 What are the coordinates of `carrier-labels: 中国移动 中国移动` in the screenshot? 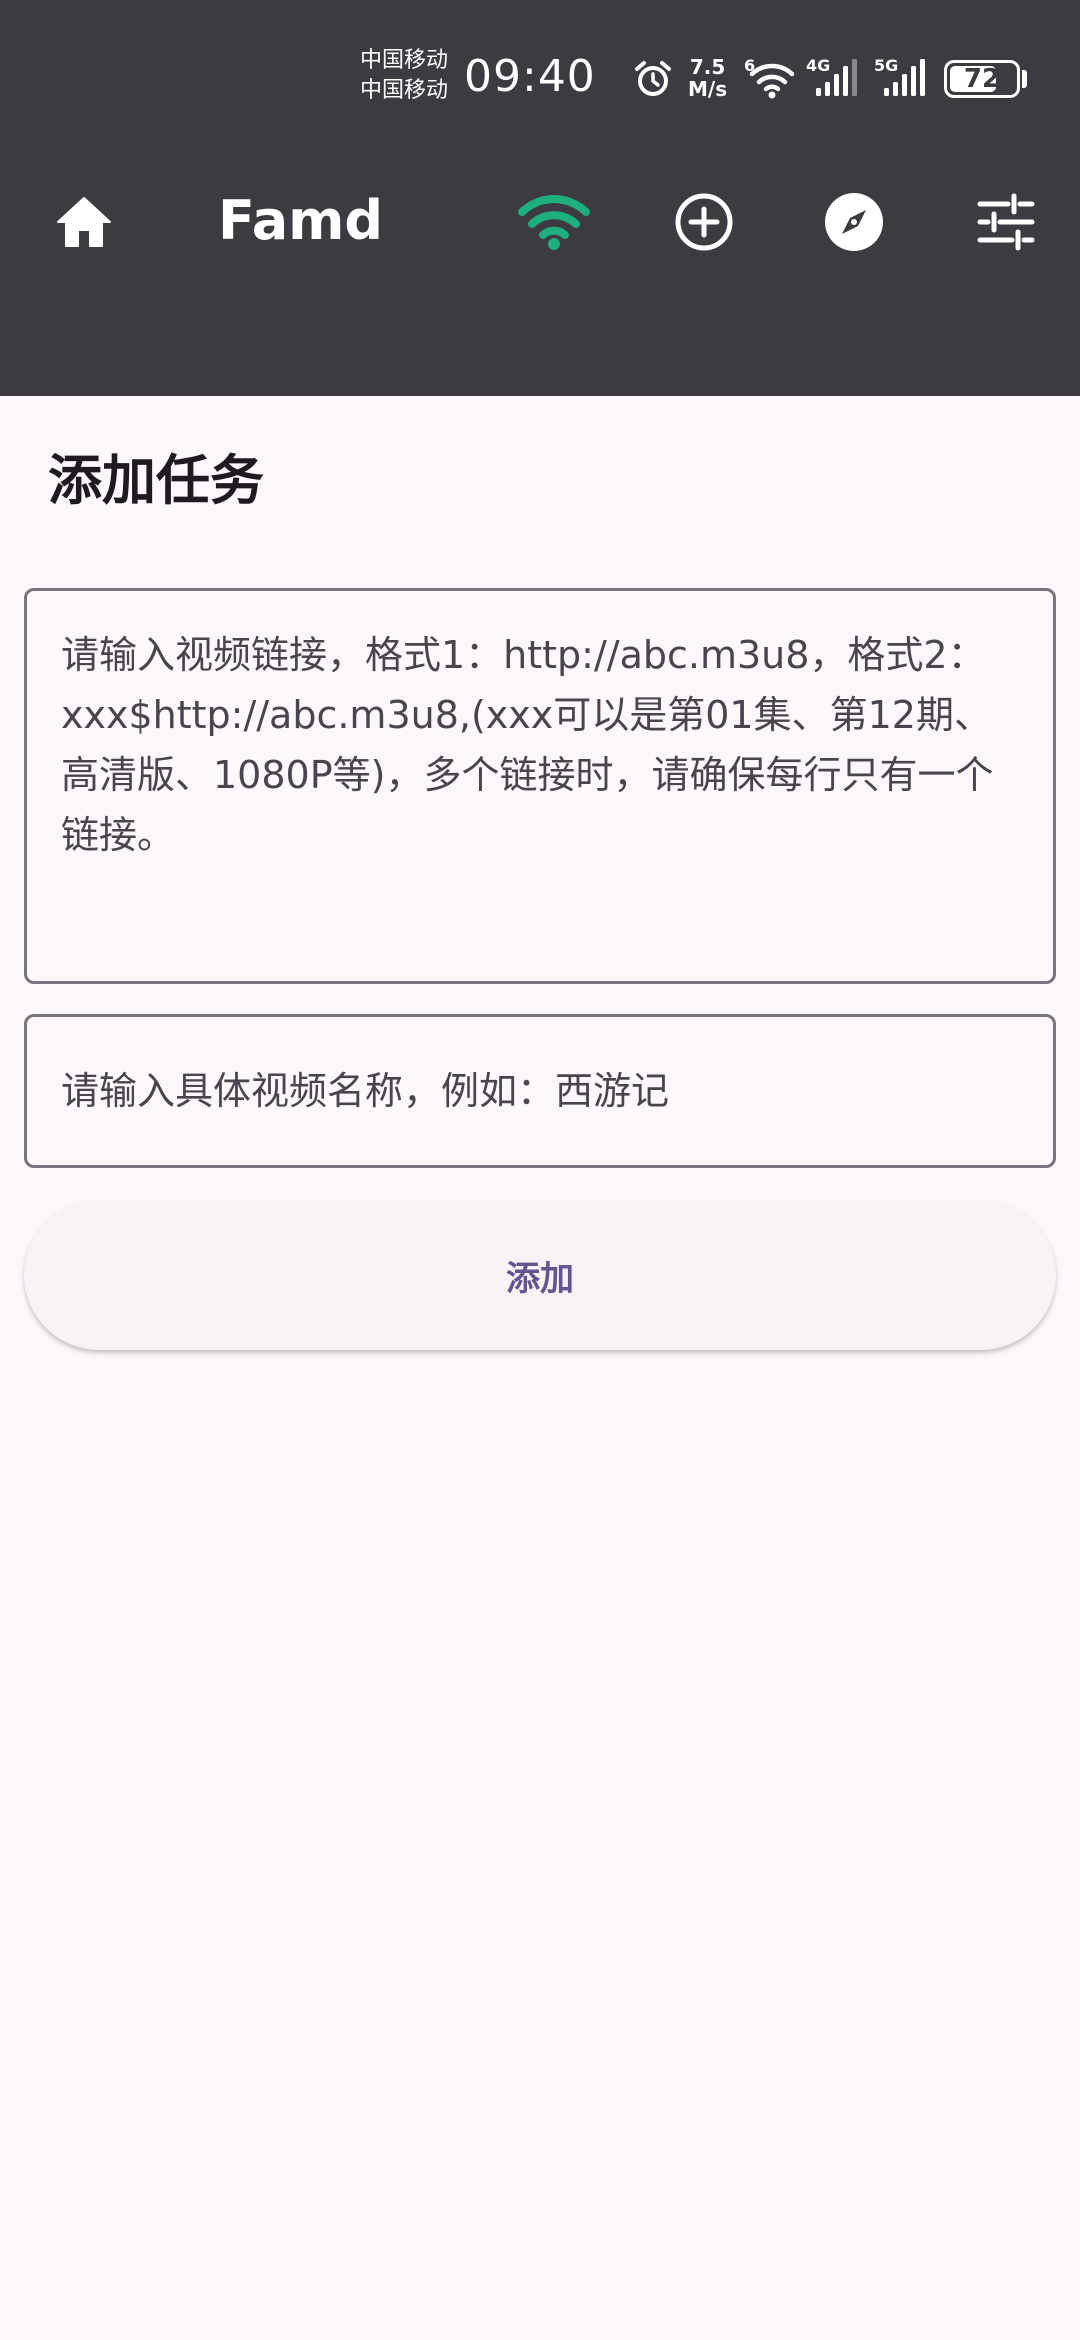 It's located at (404, 76).